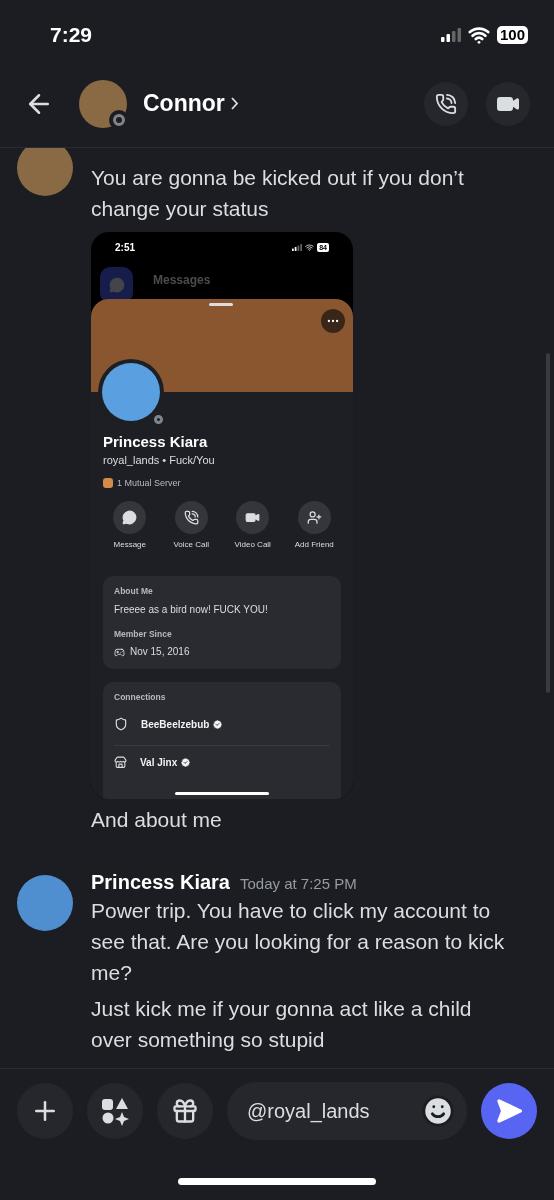 The width and height of the screenshot is (554, 1200). What do you see at coordinates (278, 193) in the screenshot?
I see `message-text: You are gonna be kicked out if you don’t change your status` at bounding box center [278, 193].